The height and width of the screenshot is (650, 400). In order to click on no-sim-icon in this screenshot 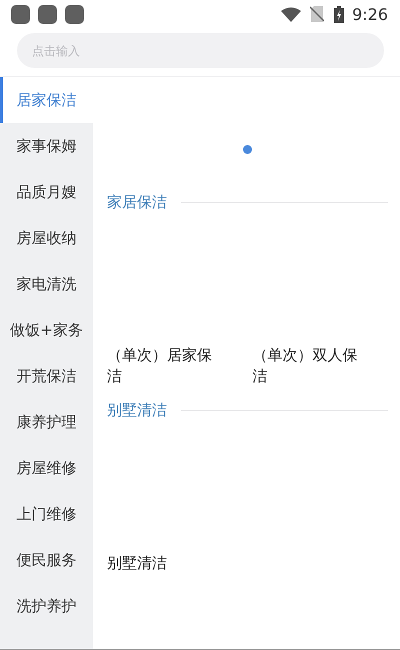, I will do `click(317, 14)`.